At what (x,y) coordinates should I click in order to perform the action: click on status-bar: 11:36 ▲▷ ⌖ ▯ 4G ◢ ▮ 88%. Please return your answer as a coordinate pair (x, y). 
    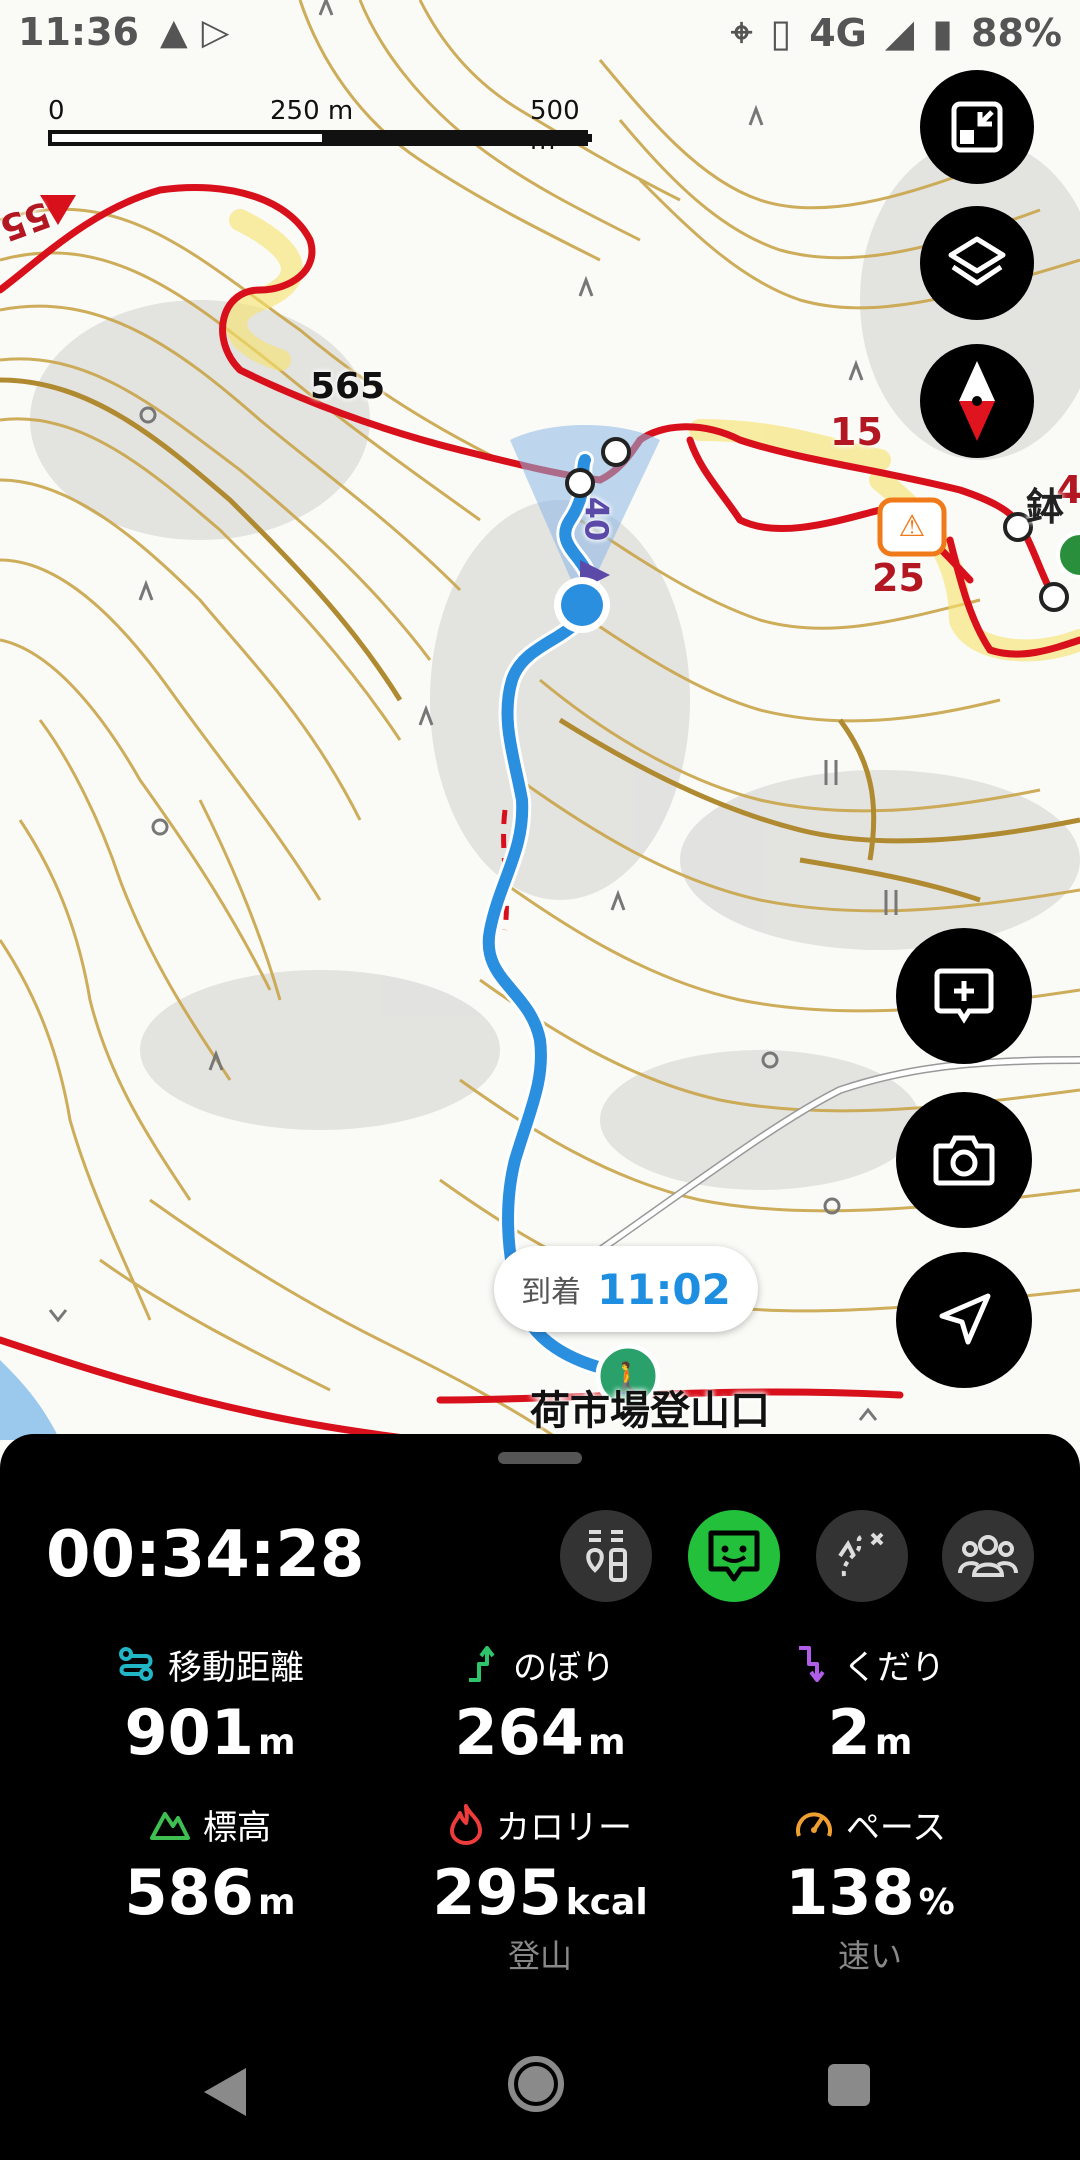
    Looking at the image, I should click on (540, 35).